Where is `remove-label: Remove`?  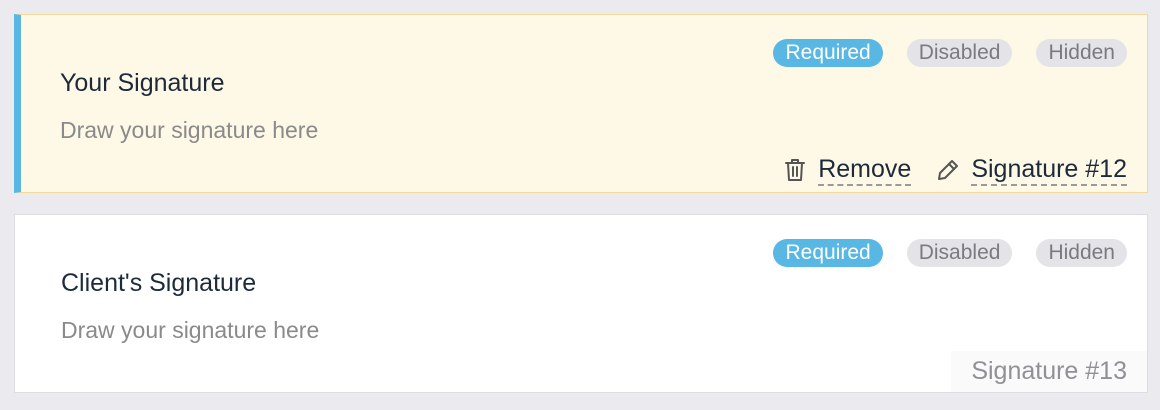
remove-label: Remove is located at coordinates (865, 170).